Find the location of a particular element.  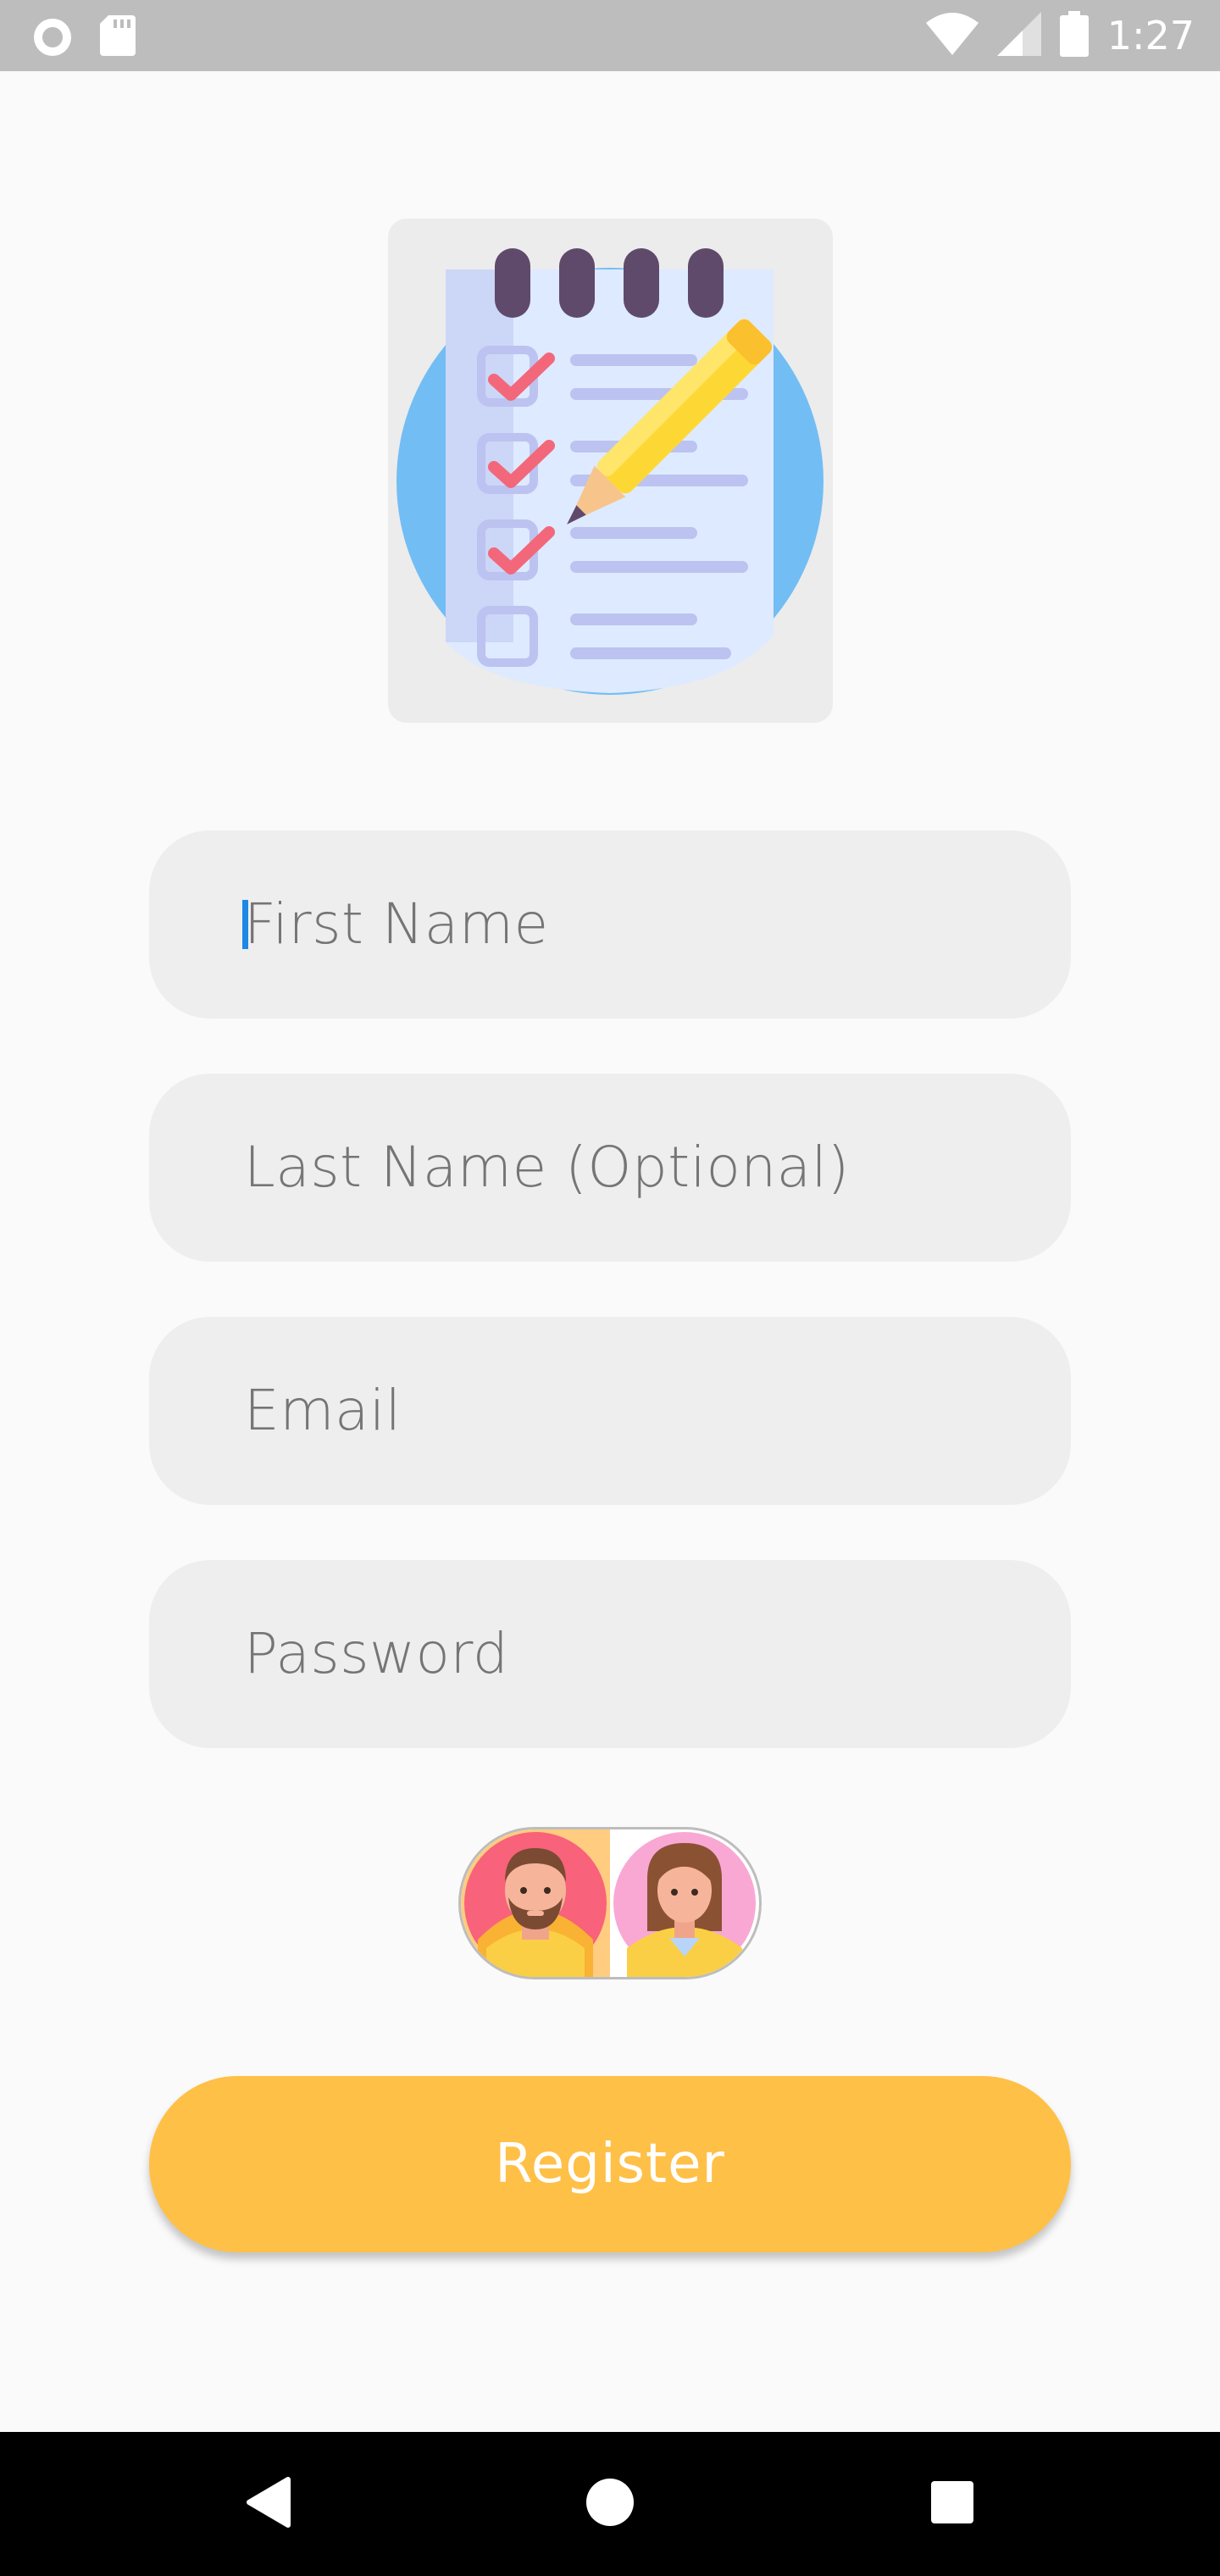

back-button is located at coordinates (268, 2504).